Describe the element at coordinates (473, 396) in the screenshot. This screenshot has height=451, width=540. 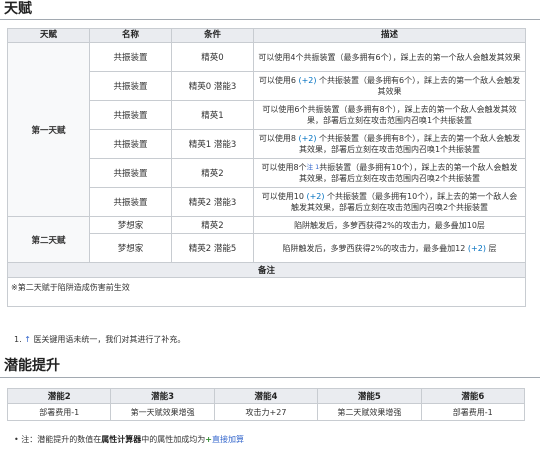
I see `potential-header: 潜能6` at that location.